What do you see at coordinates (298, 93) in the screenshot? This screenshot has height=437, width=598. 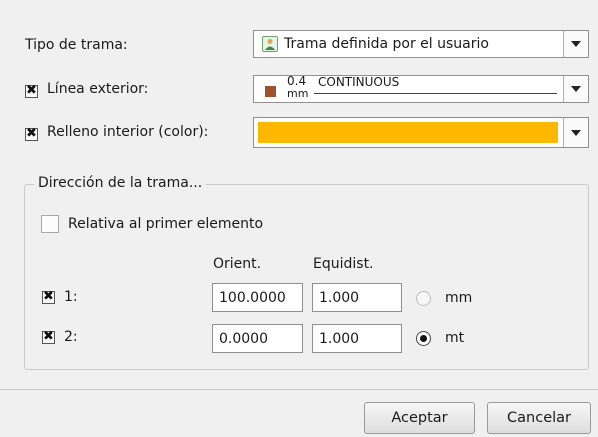 I see `line-thickness-unit: mm` at bounding box center [298, 93].